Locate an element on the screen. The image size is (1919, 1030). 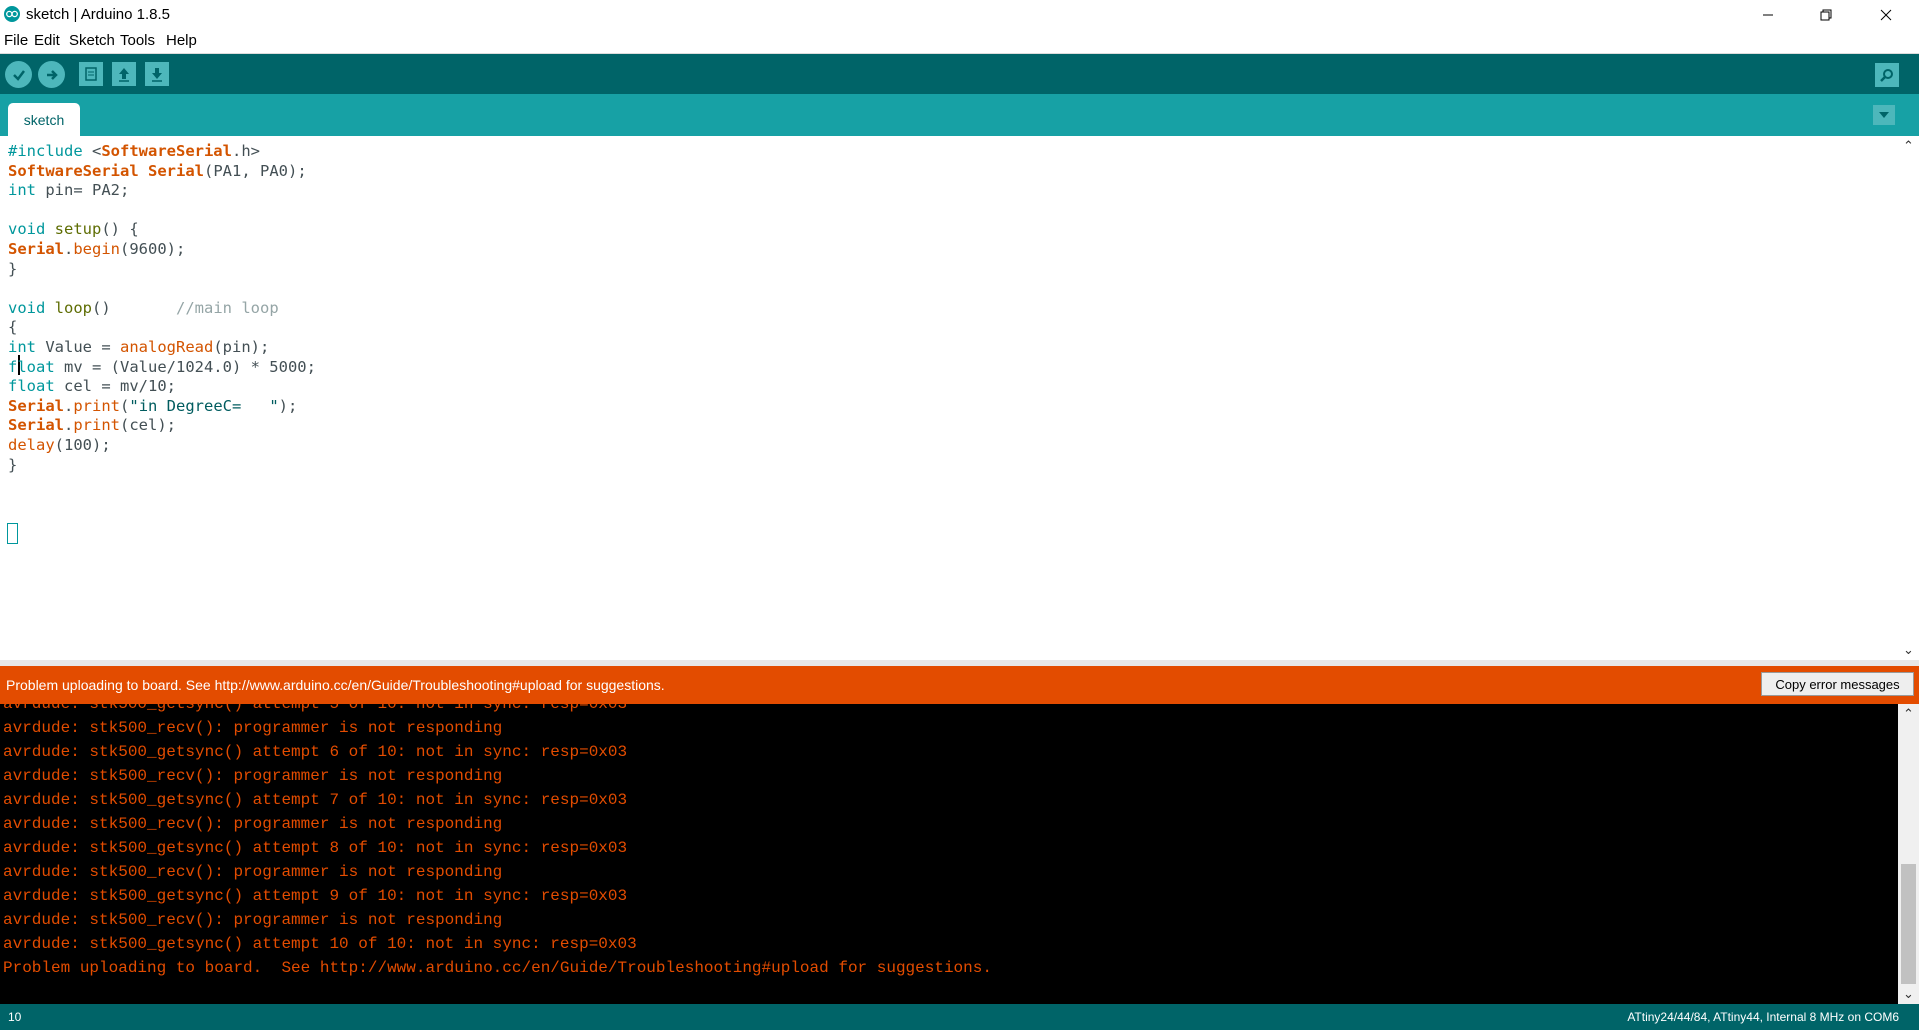
new-file-icon is located at coordinates (91, 74).